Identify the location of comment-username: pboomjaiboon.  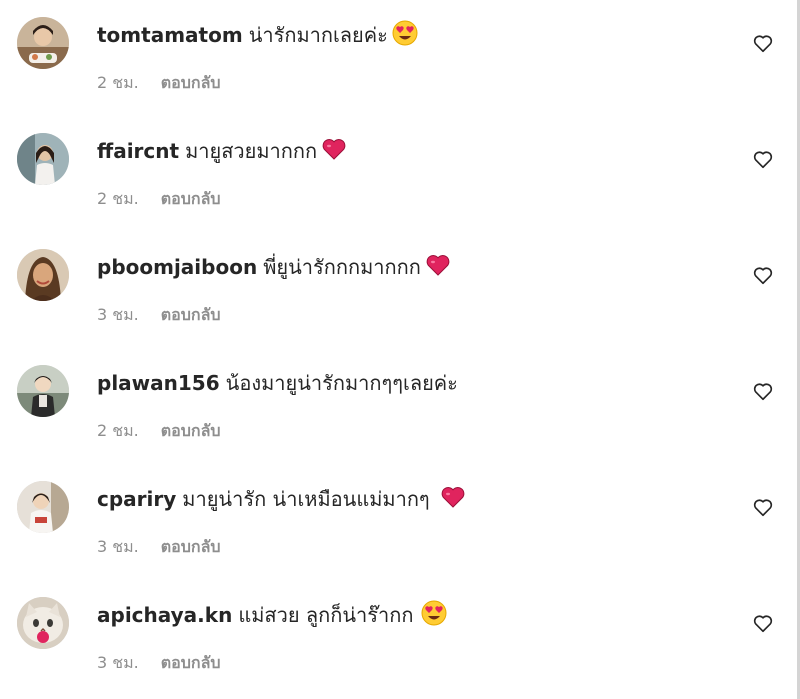
(177, 267).